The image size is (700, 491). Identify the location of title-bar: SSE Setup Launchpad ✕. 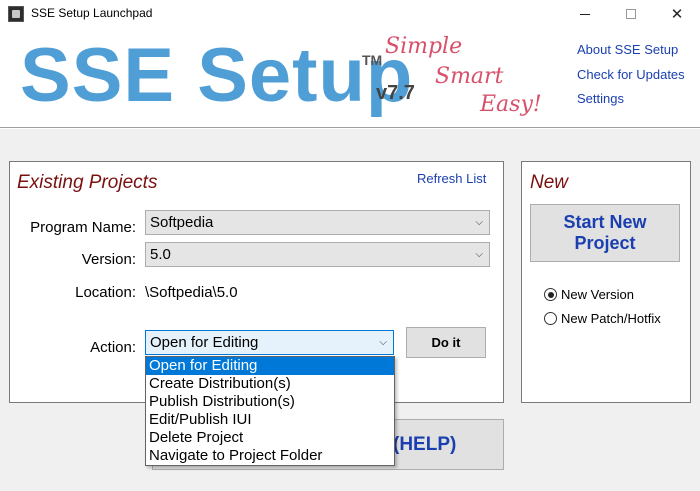
(350, 14).